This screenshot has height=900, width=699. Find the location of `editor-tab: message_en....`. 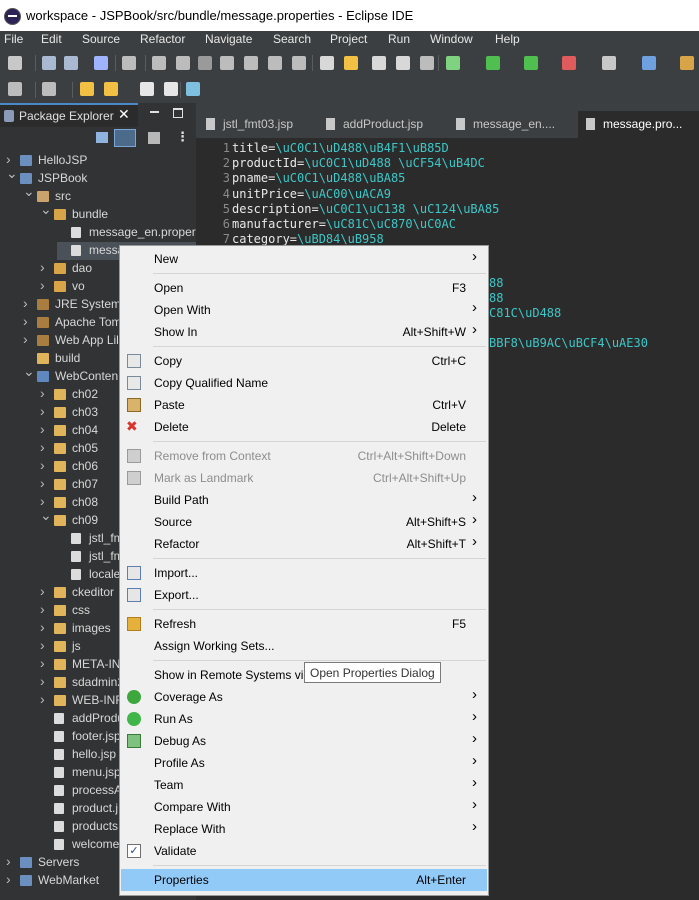

editor-tab: message_en.... is located at coordinates (513, 124).